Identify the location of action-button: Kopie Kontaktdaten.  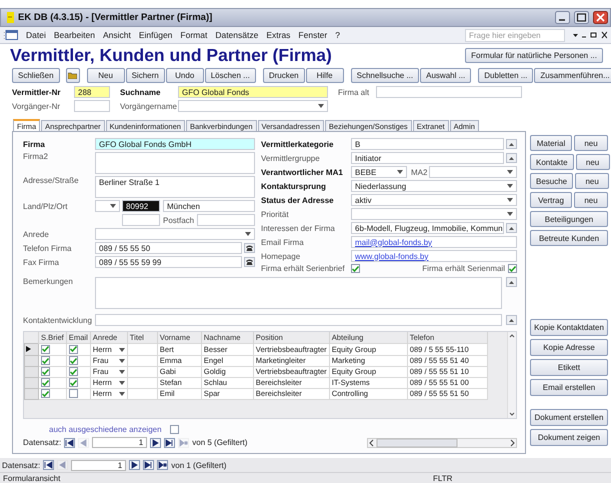
(569, 327).